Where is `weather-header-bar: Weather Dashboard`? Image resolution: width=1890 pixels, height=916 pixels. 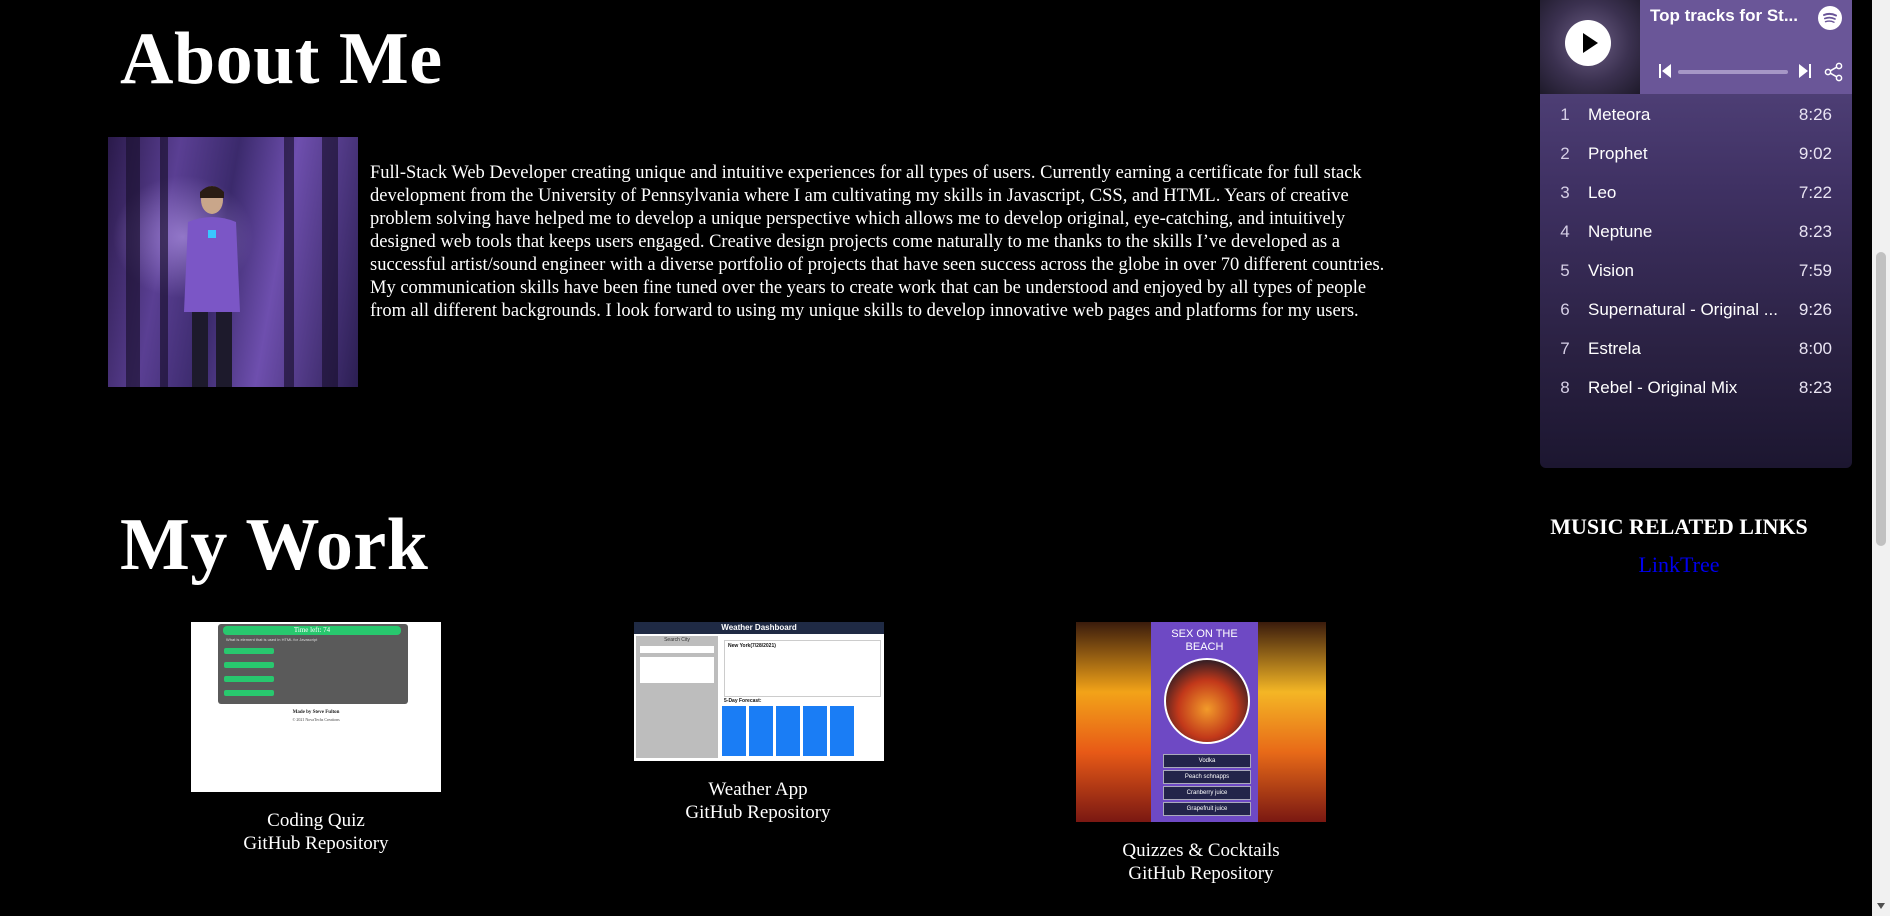 weather-header-bar: Weather Dashboard is located at coordinates (759, 628).